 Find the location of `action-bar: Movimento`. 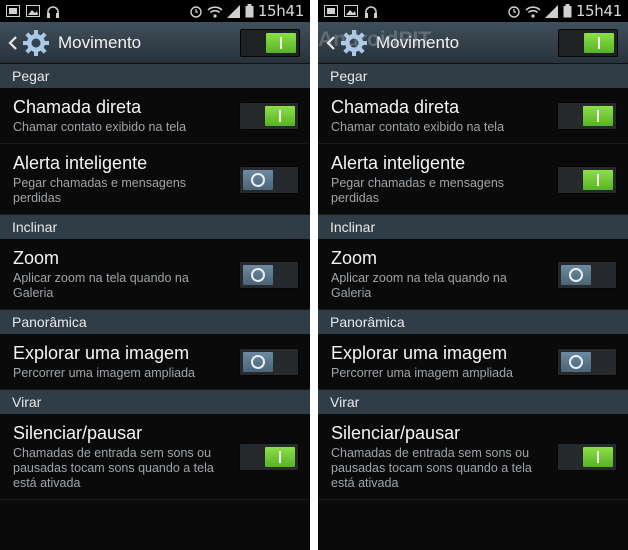

action-bar: Movimento is located at coordinates (155, 43).